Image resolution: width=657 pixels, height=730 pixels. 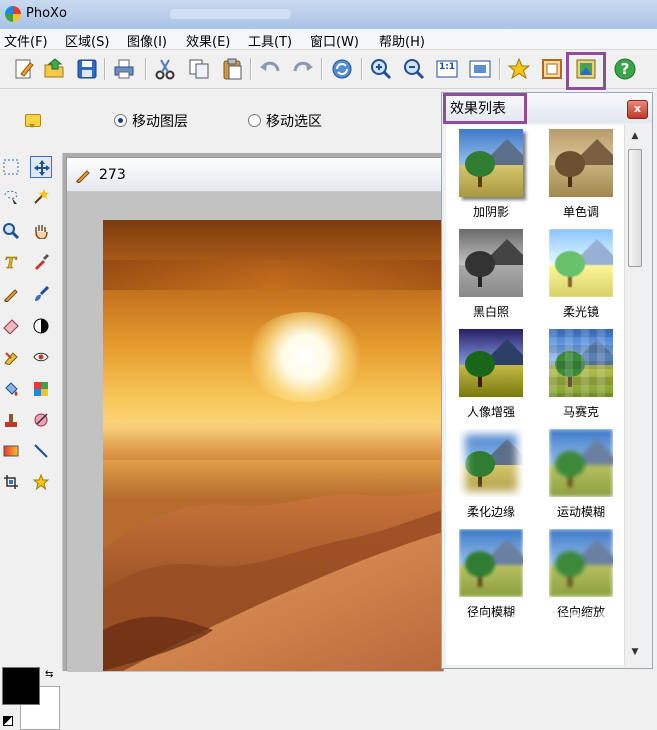 What do you see at coordinates (230, 14) in the screenshot?
I see `title-bar-document-name` at bounding box center [230, 14].